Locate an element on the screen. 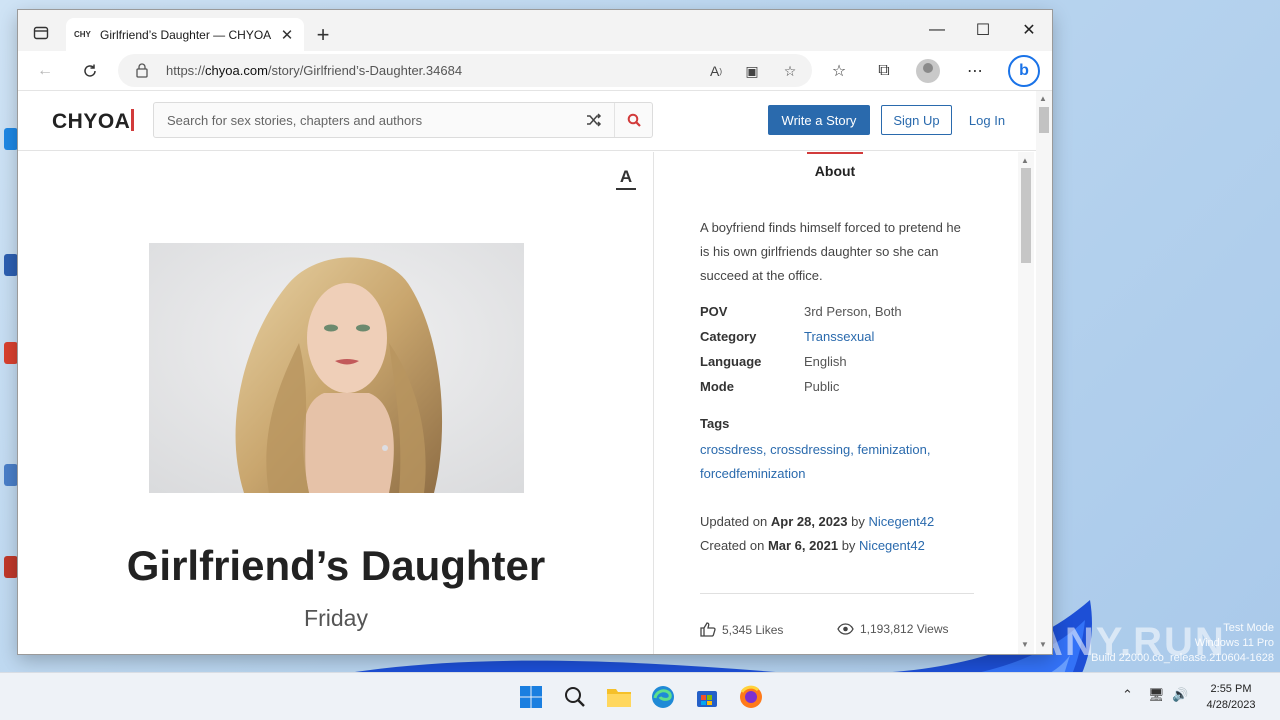  watermark-line: Test Mode is located at coordinates (1248, 628).